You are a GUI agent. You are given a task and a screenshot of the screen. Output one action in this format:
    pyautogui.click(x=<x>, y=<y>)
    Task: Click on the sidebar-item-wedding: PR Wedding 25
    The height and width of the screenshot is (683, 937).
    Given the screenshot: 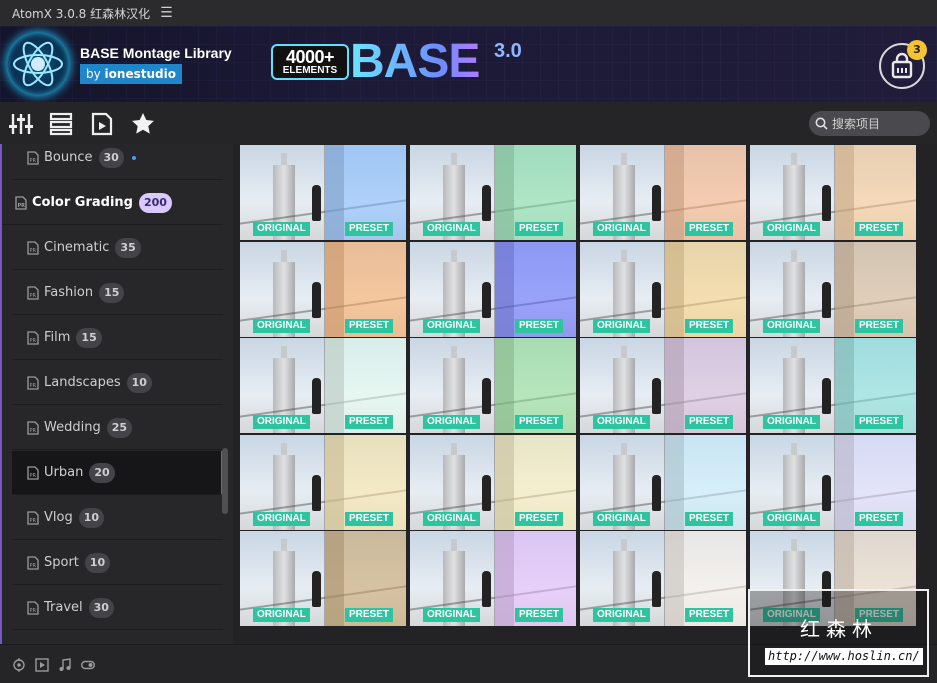 What is the action you would take?
    pyautogui.click(x=117, y=428)
    